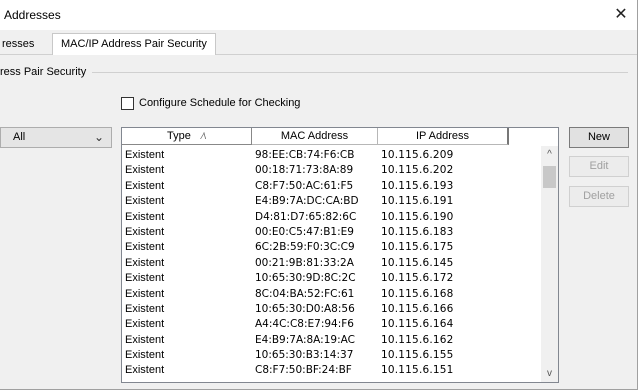 The height and width of the screenshot is (390, 638). Describe the element at coordinates (219, 103) in the screenshot. I see `schedule-checkbox-label: Configure Schedule for Checking` at that location.